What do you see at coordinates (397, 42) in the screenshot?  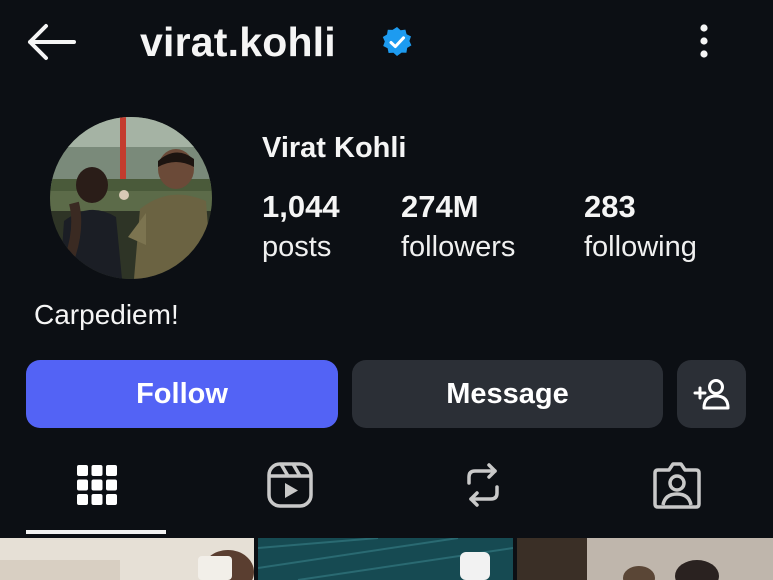 I see `verified-badge-icon` at bounding box center [397, 42].